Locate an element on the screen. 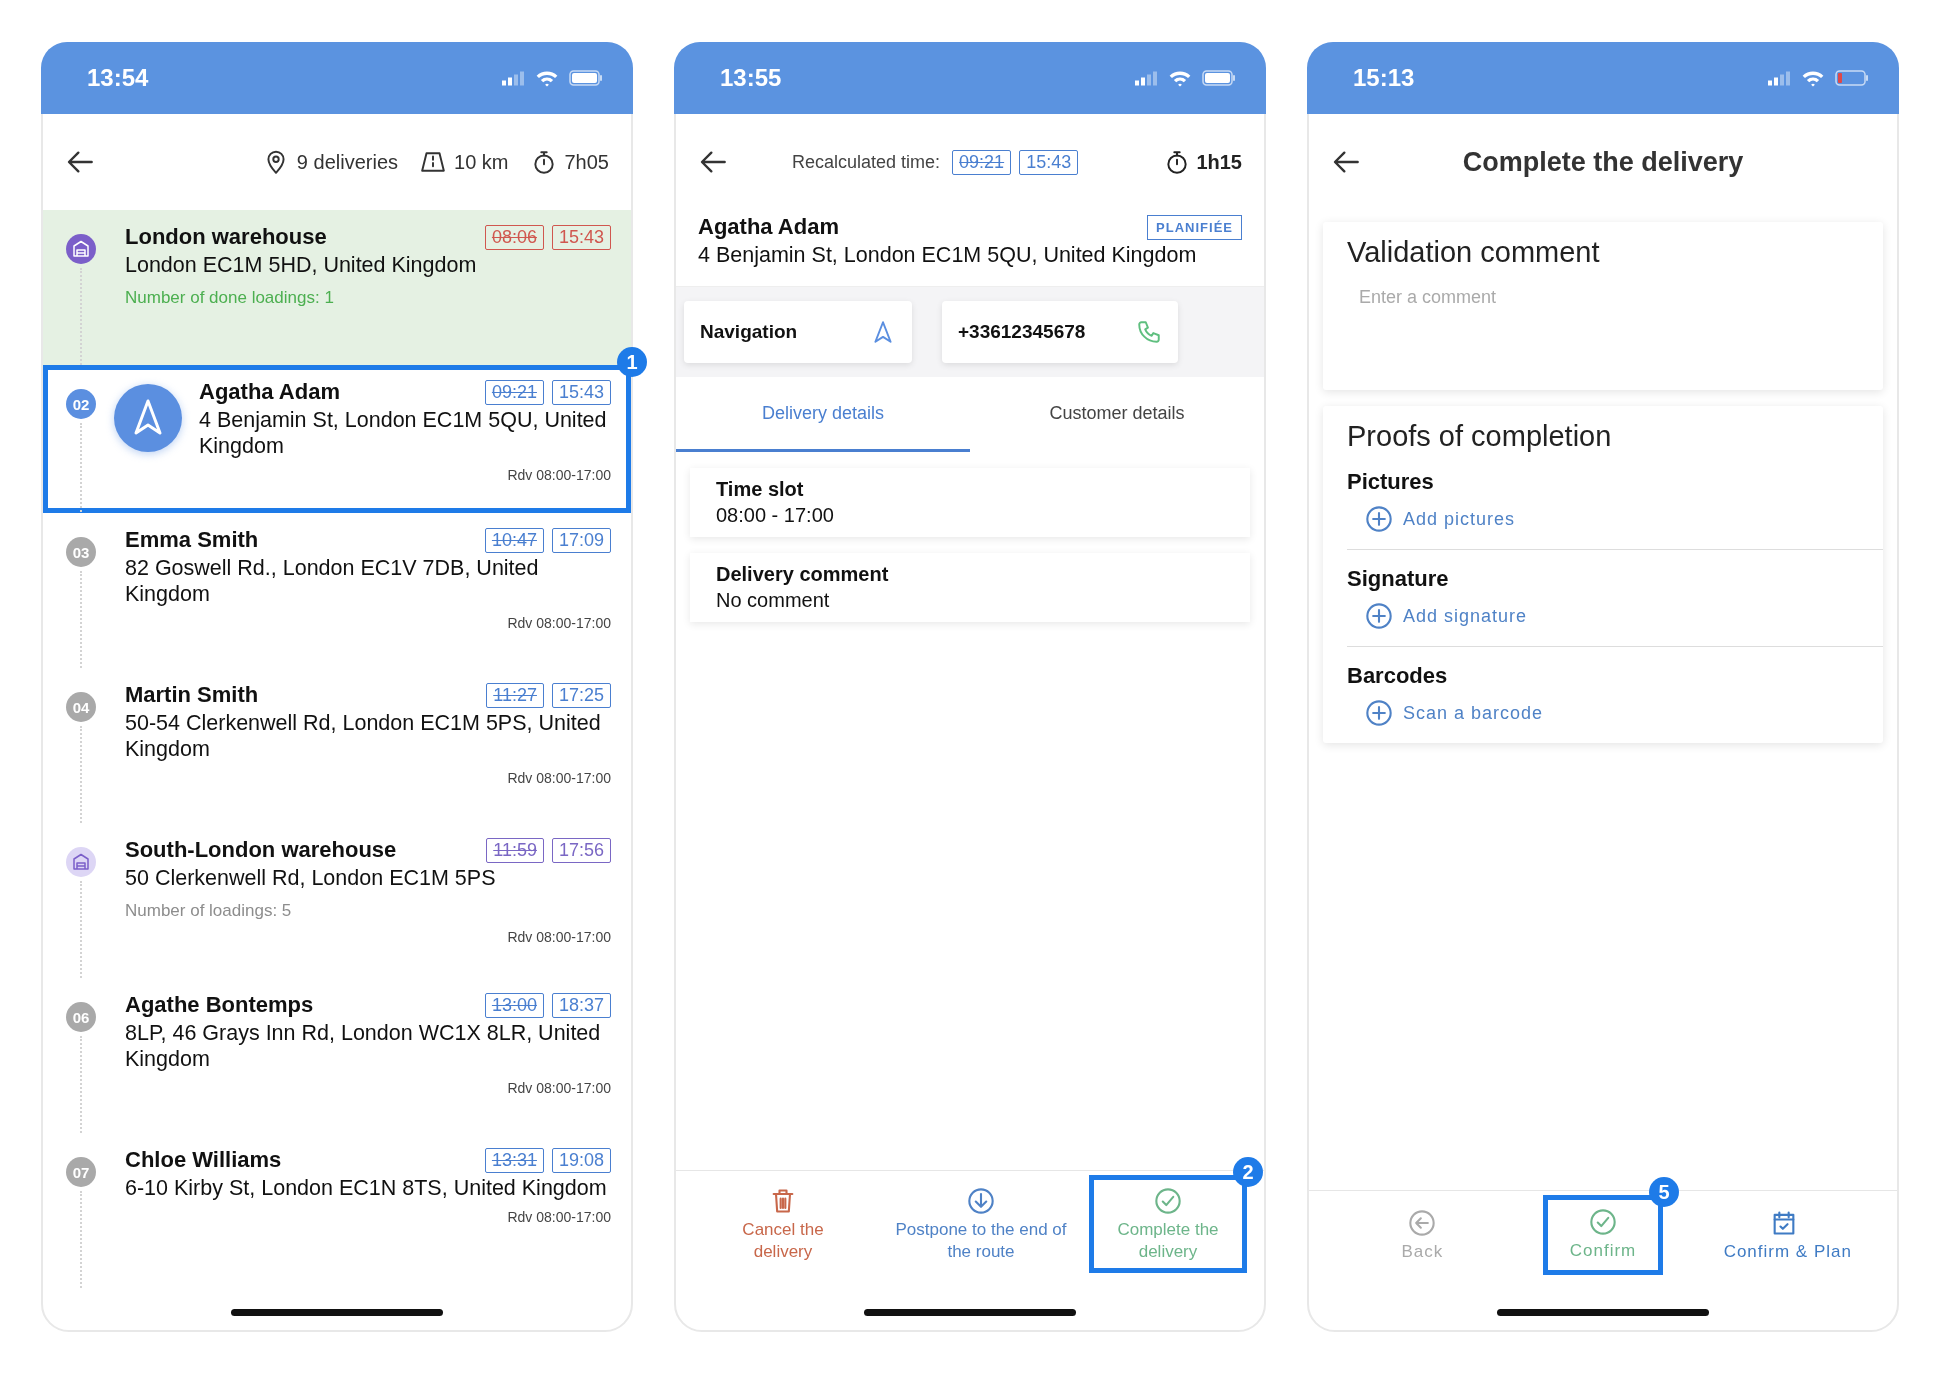  eta-time-tag: 19:08 is located at coordinates (581, 1160).